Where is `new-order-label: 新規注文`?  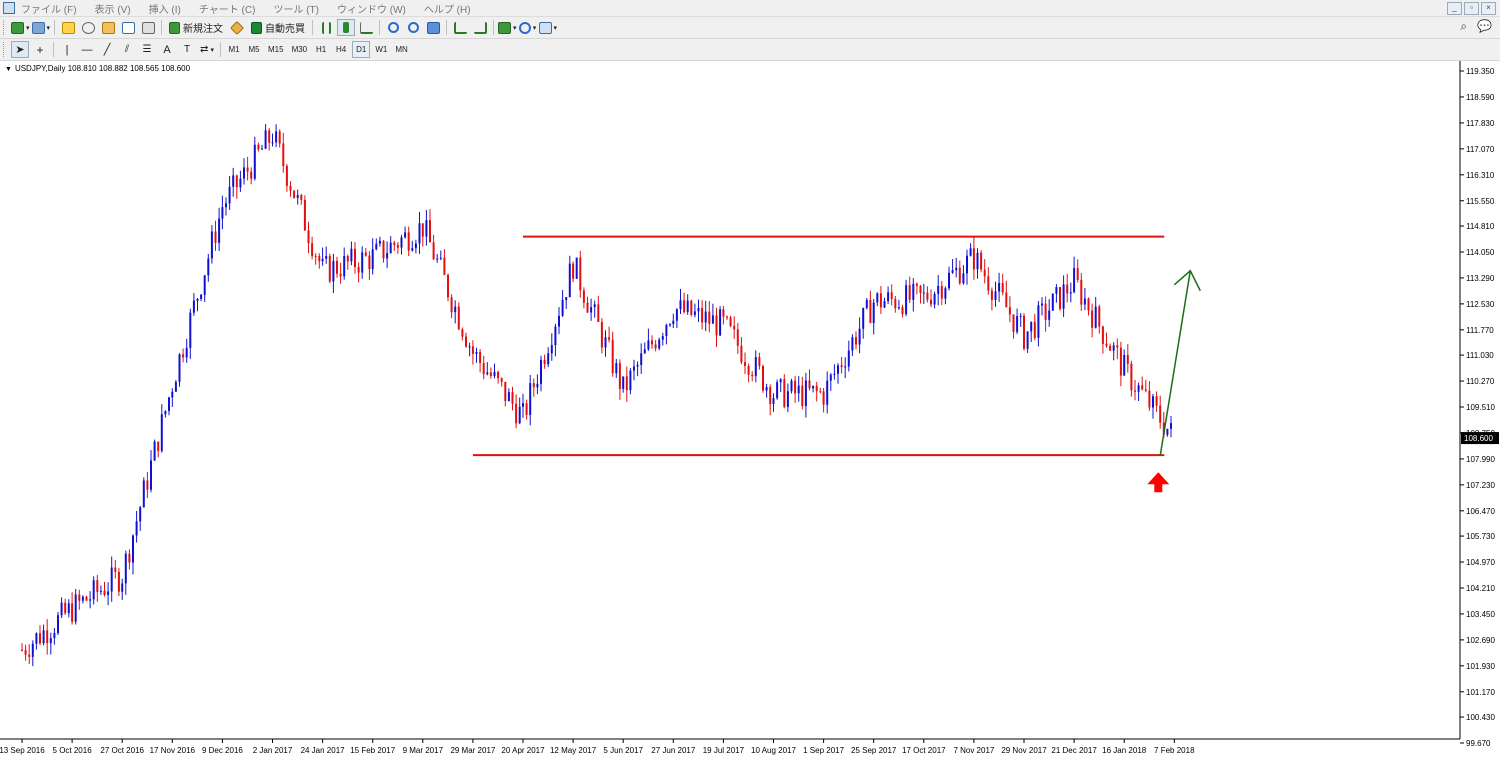
new-order-label: 新規注文 is located at coordinates (203, 29).